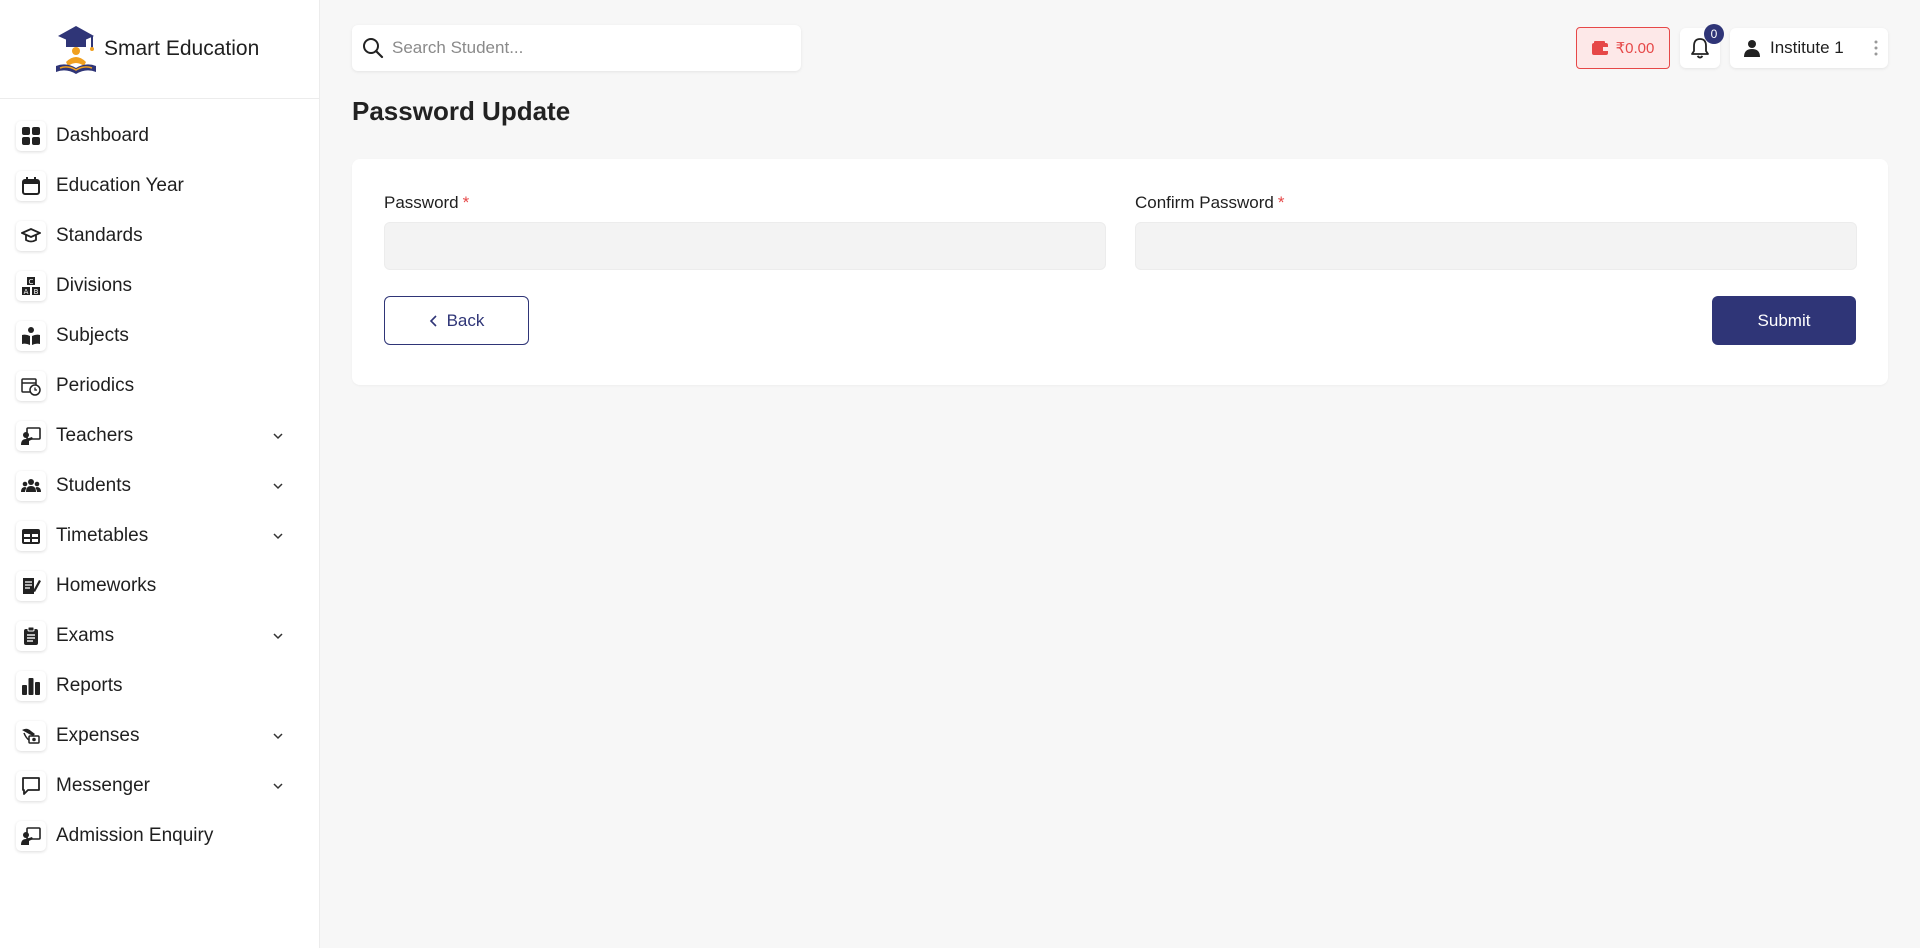 This screenshot has width=1920, height=948. What do you see at coordinates (120, 185) in the screenshot?
I see `sidebar-item-label: Education Year` at bounding box center [120, 185].